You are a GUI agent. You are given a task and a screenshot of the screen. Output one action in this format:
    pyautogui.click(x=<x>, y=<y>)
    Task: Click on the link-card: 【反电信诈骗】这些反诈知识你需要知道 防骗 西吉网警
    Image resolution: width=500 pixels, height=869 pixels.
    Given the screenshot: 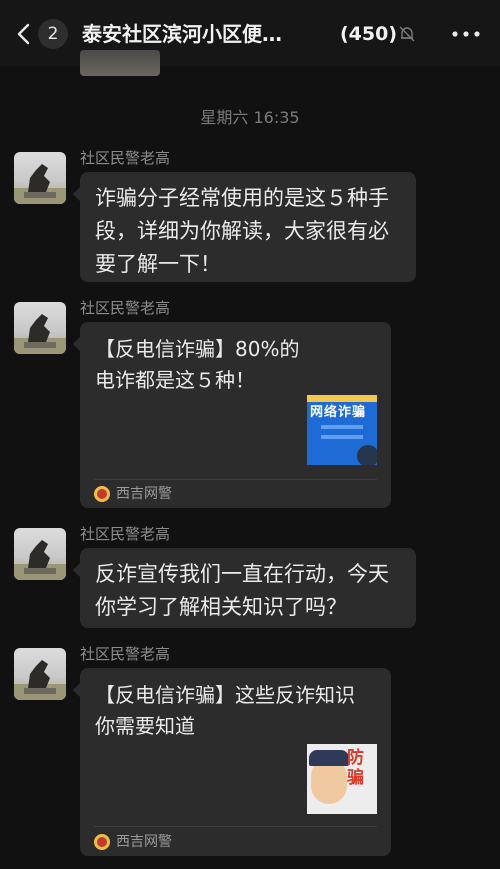 What is the action you would take?
    pyautogui.click(x=232, y=762)
    